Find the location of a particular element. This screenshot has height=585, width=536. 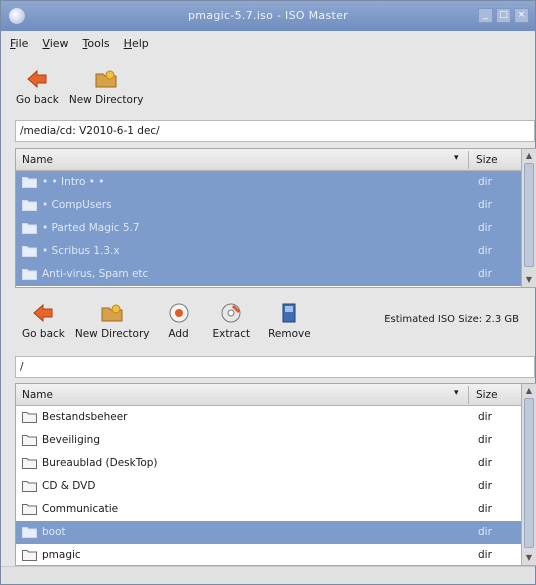

item-name: CD & DVD is located at coordinates (69, 486).